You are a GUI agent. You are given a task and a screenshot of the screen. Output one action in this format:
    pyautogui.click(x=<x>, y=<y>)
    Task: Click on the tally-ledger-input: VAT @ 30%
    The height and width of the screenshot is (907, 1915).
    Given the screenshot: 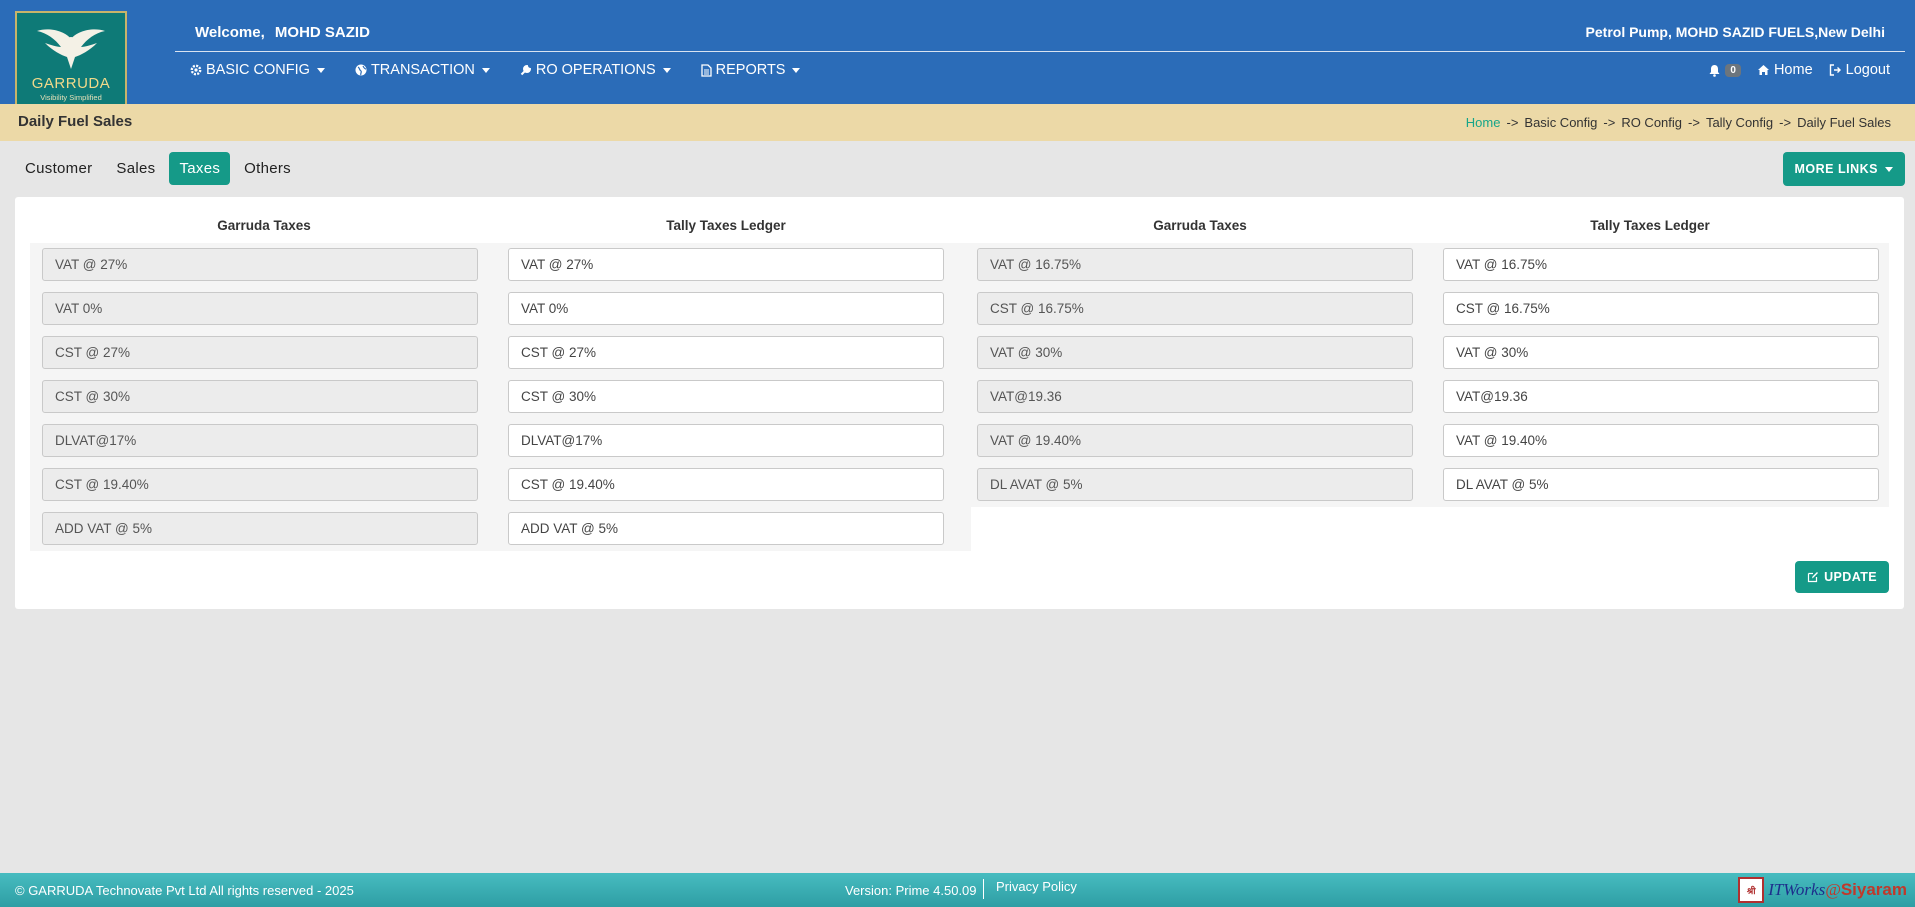 What is the action you would take?
    pyautogui.click(x=1661, y=352)
    